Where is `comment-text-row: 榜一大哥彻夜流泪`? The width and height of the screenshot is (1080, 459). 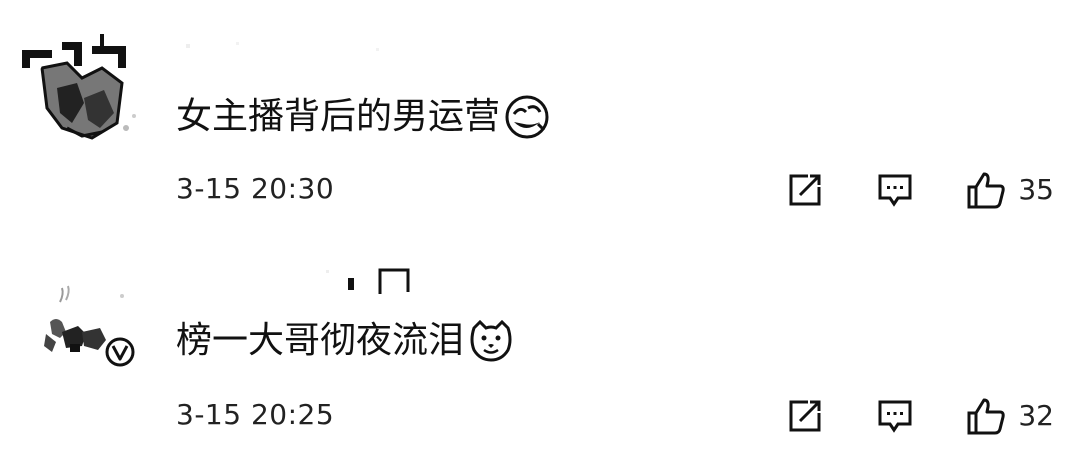 comment-text-row: 榜一大哥彻夜流泪 is located at coordinates (345, 341).